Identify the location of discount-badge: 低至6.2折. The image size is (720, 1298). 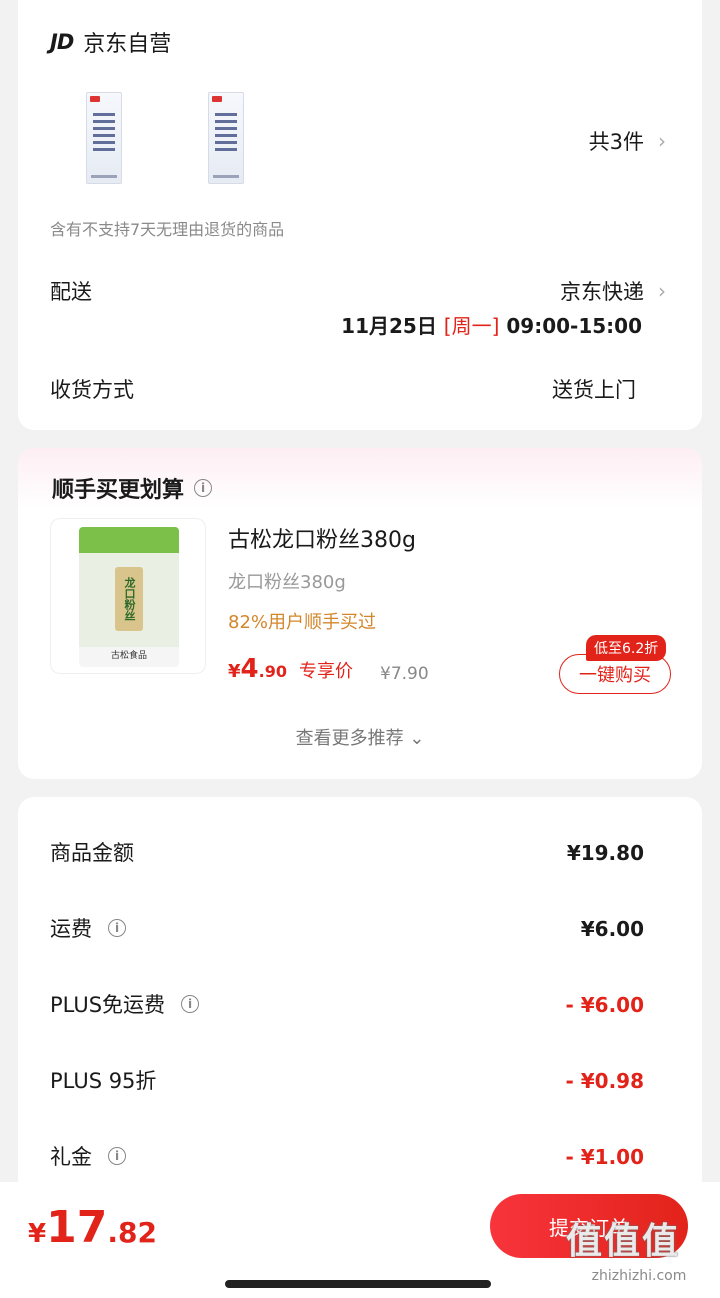
(626, 648).